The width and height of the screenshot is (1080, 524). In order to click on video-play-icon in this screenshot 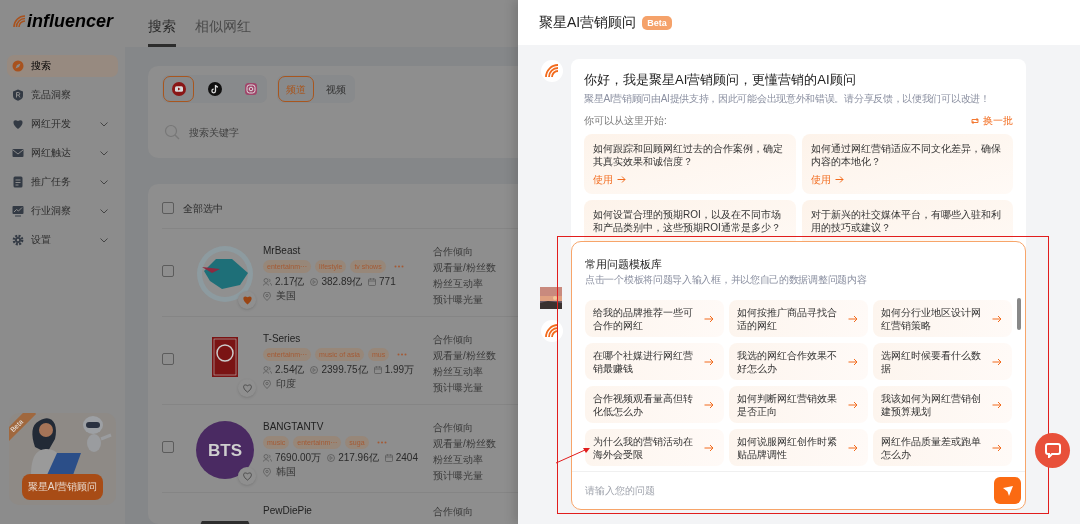, I will do `click(178, 89)`.